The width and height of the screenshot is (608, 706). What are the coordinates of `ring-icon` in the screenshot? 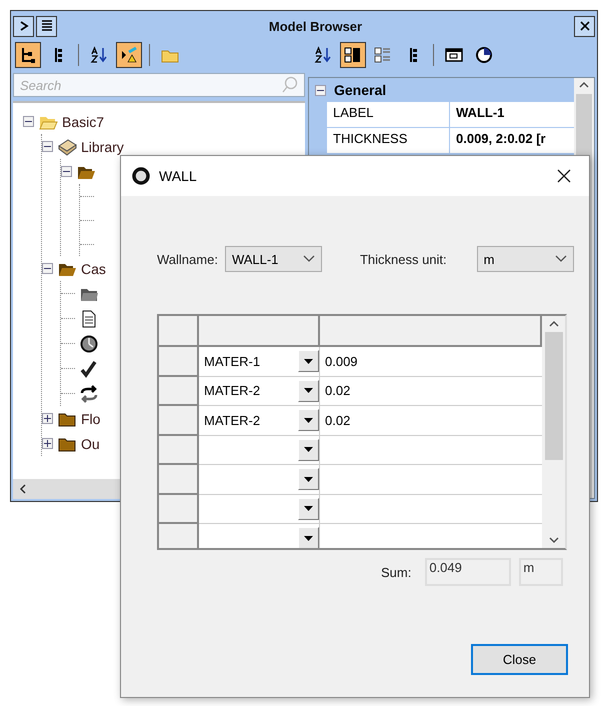 It's located at (141, 176).